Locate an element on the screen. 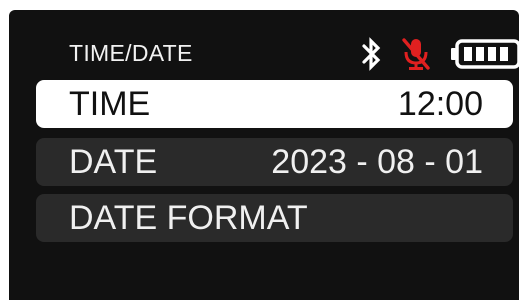  page-title: TIME/DATE is located at coordinates (131, 53).